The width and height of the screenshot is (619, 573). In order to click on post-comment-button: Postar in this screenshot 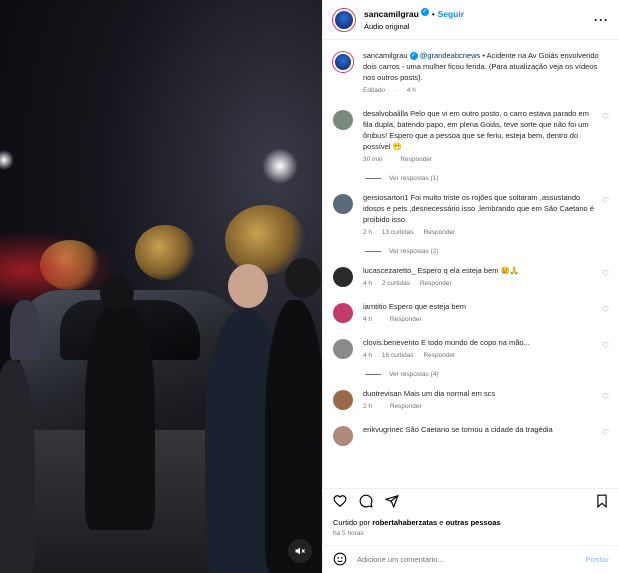, I will do `click(597, 559)`.